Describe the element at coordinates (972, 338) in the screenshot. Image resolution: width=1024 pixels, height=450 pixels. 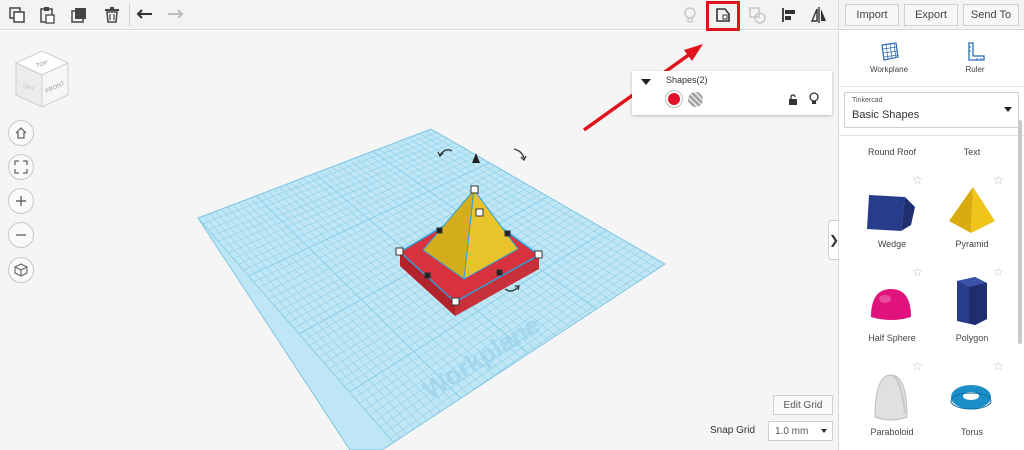
I see `shape-label-polygon: Polygon` at that location.